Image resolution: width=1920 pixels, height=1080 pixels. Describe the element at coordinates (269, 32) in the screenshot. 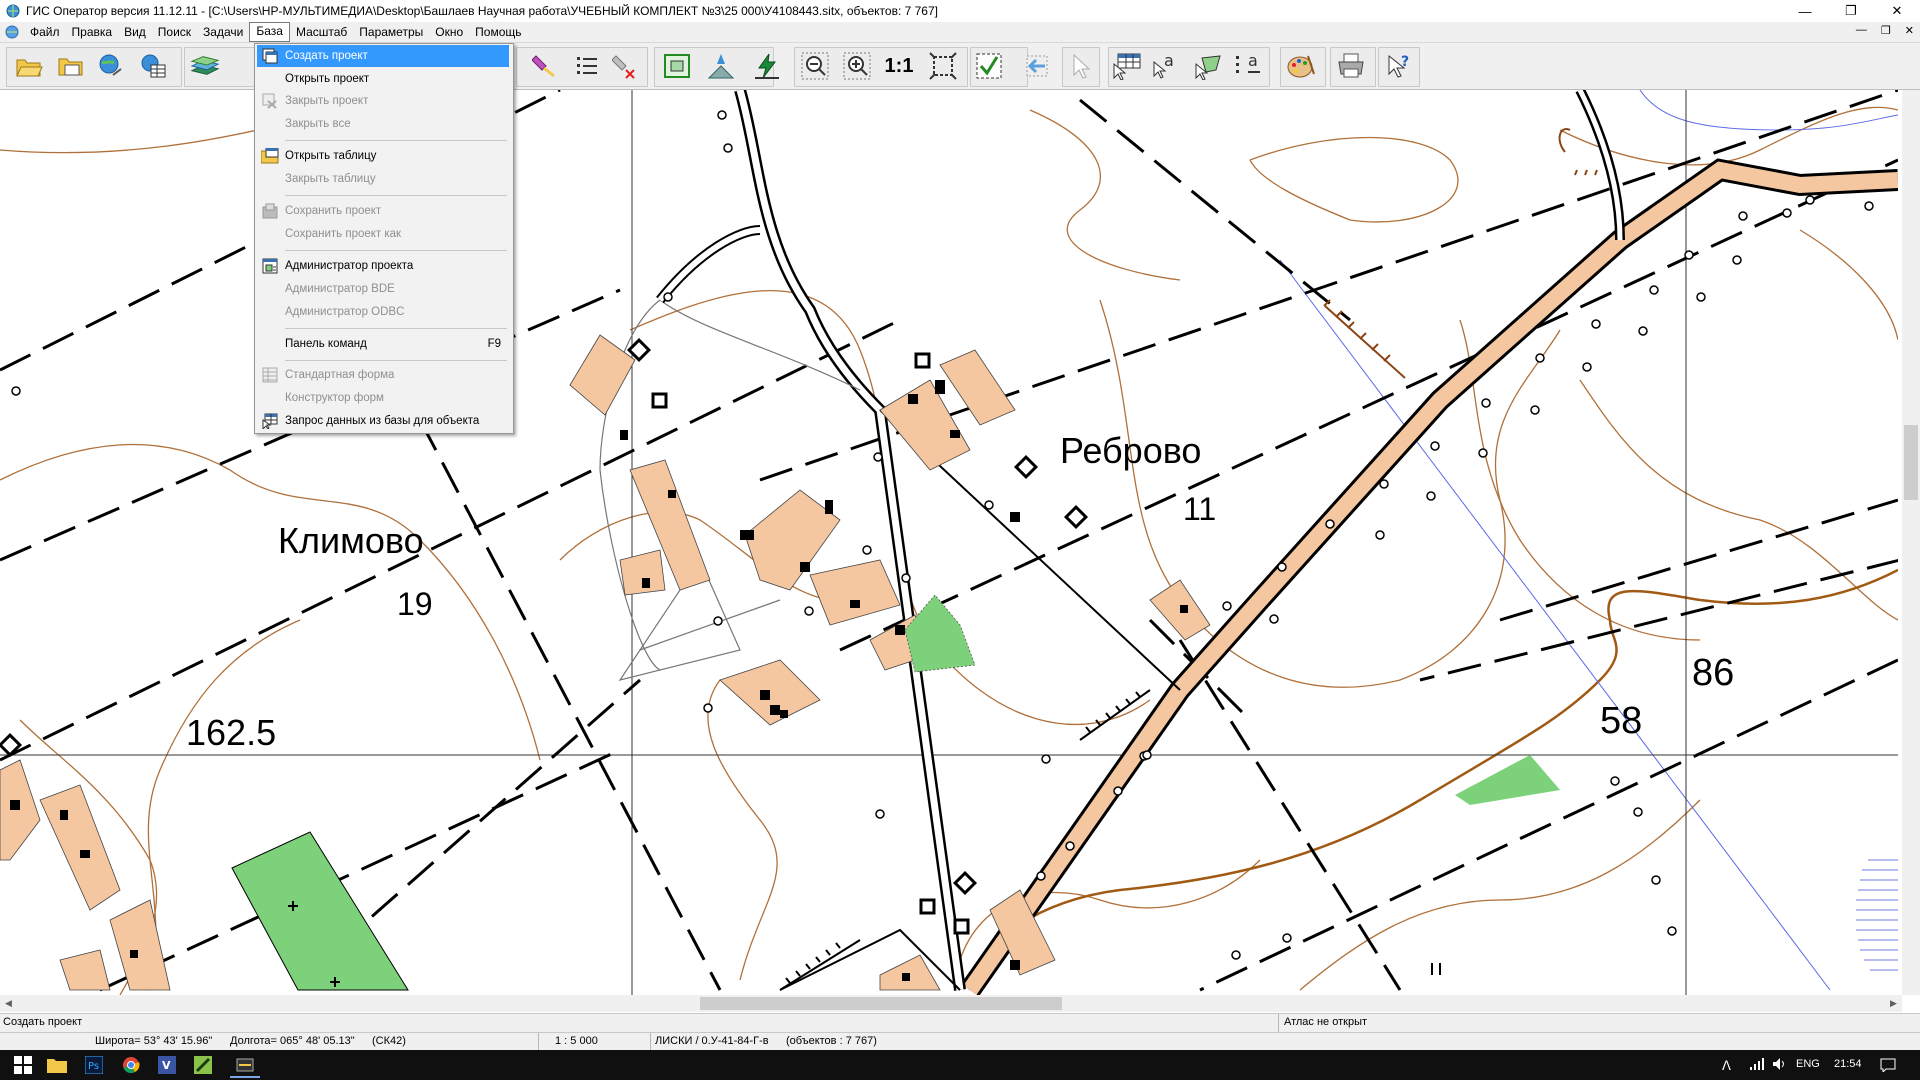

I see `menu-base: База` at that location.